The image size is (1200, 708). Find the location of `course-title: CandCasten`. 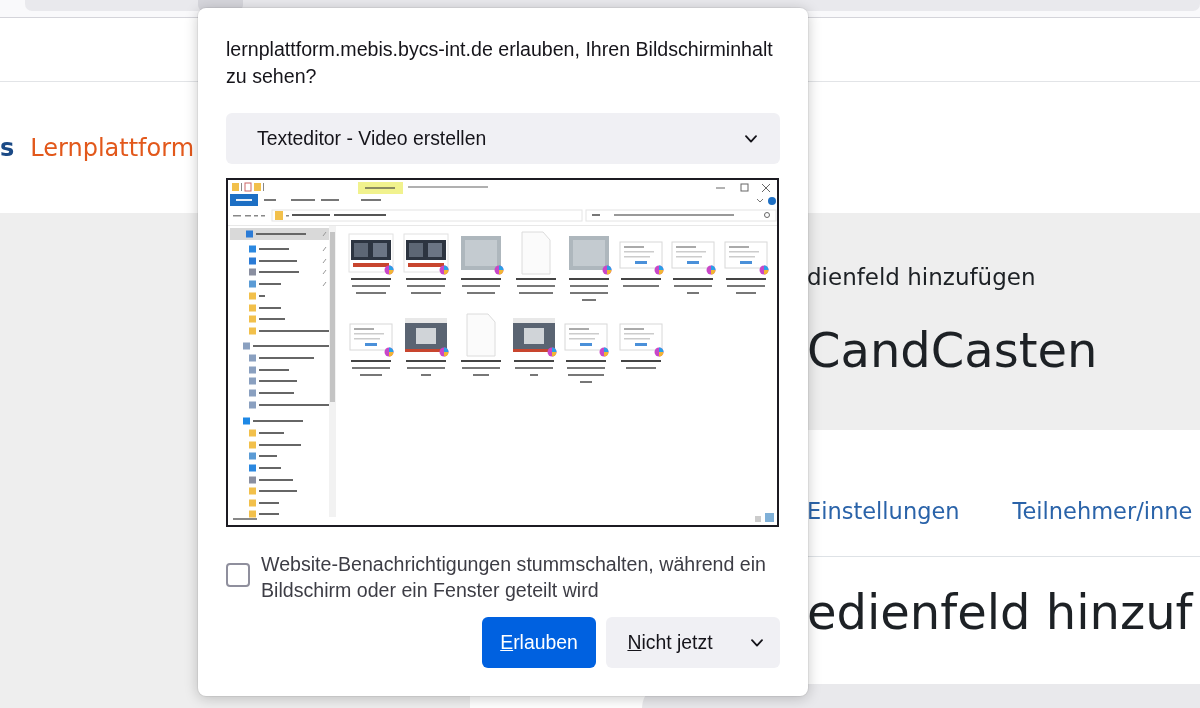

course-title: CandCasten is located at coordinates (952, 350).